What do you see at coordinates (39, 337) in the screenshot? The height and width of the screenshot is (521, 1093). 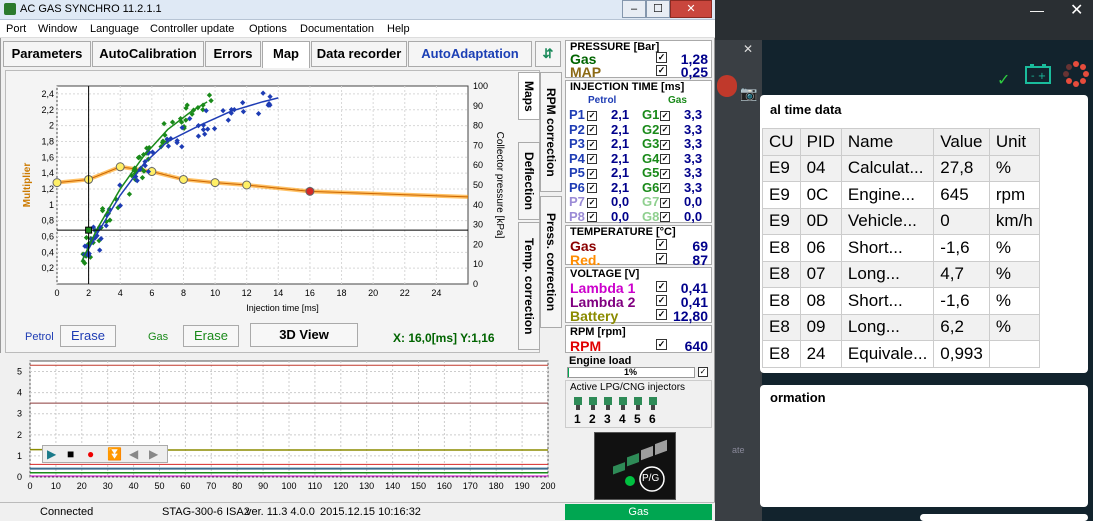 I see `petrol-label: Petrol` at bounding box center [39, 337].